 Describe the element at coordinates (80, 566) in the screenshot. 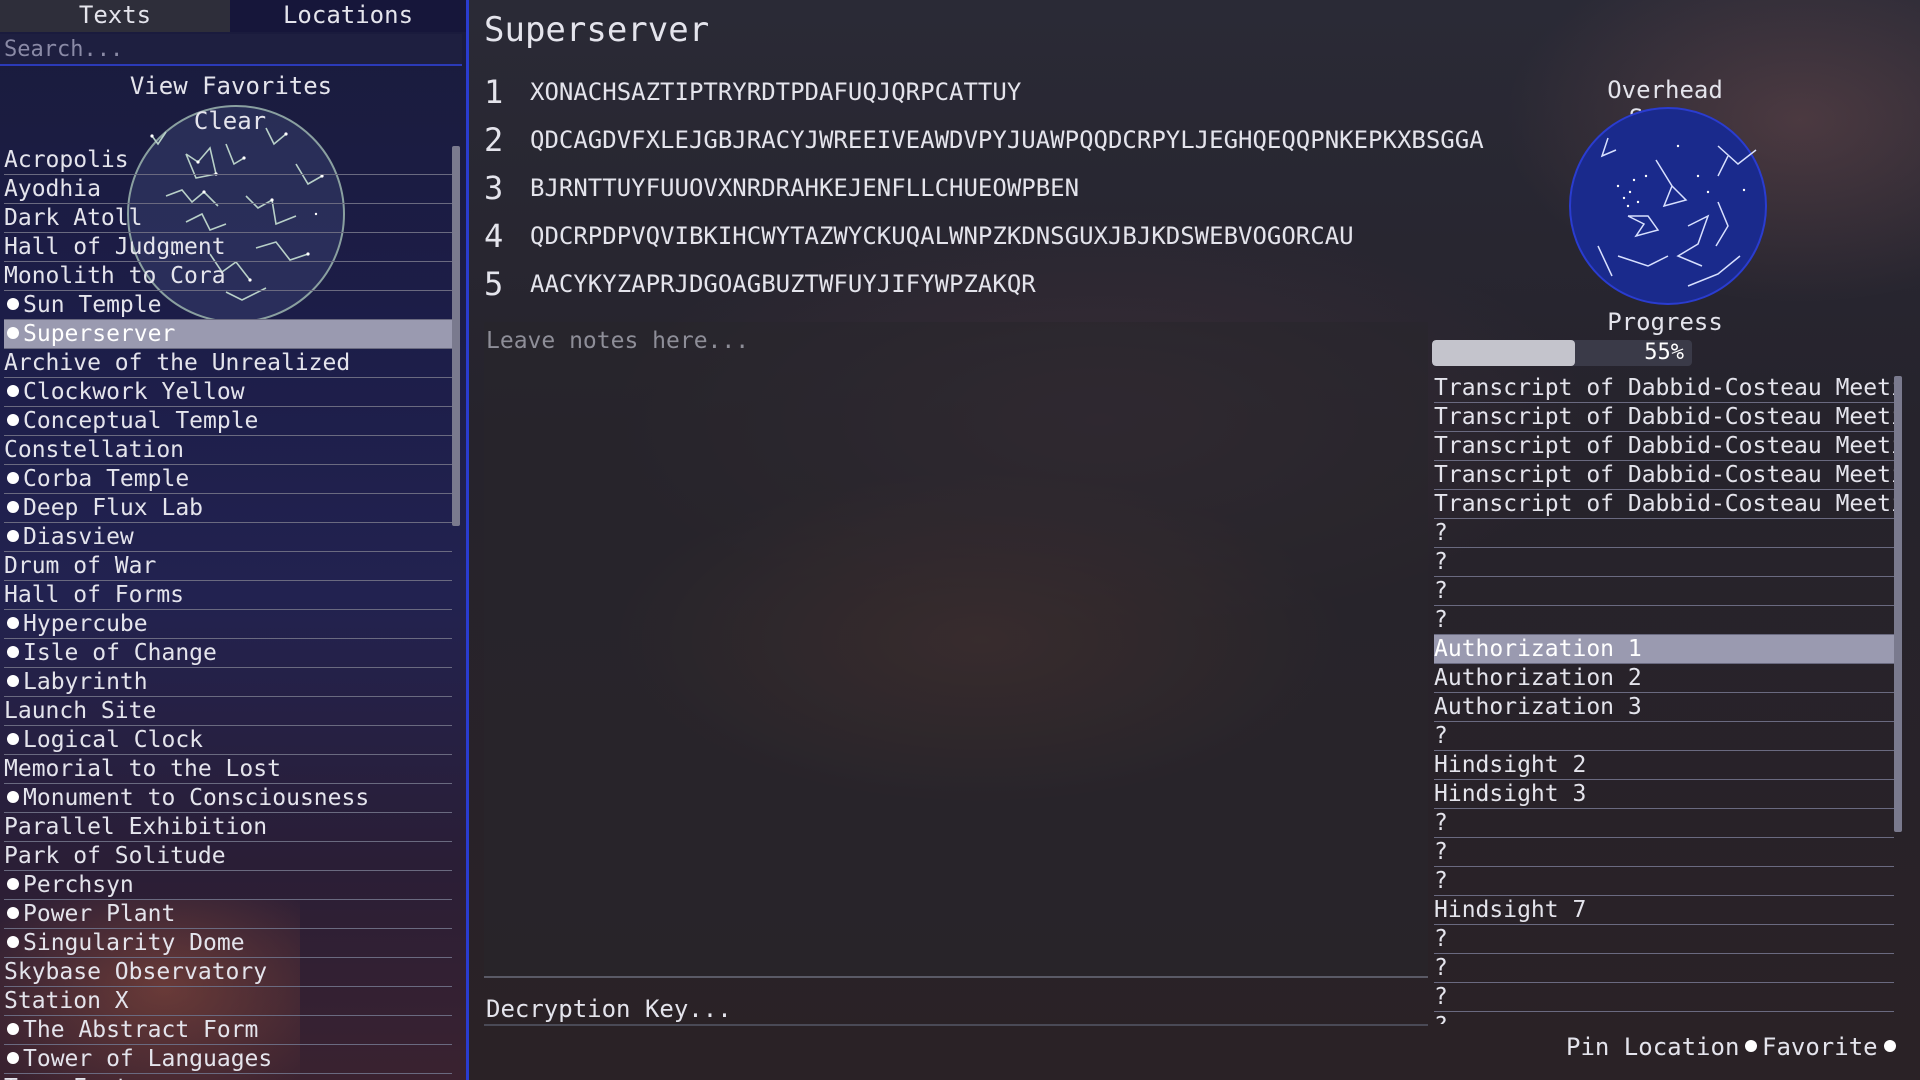

I see `location-label: Drum of War` at that location.